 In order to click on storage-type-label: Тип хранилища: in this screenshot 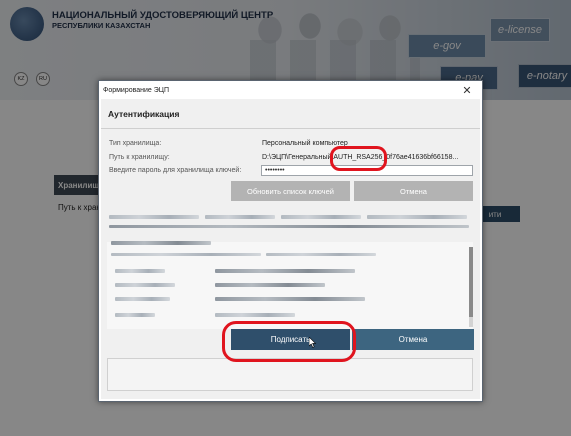, I will do `click(135, 143)`.